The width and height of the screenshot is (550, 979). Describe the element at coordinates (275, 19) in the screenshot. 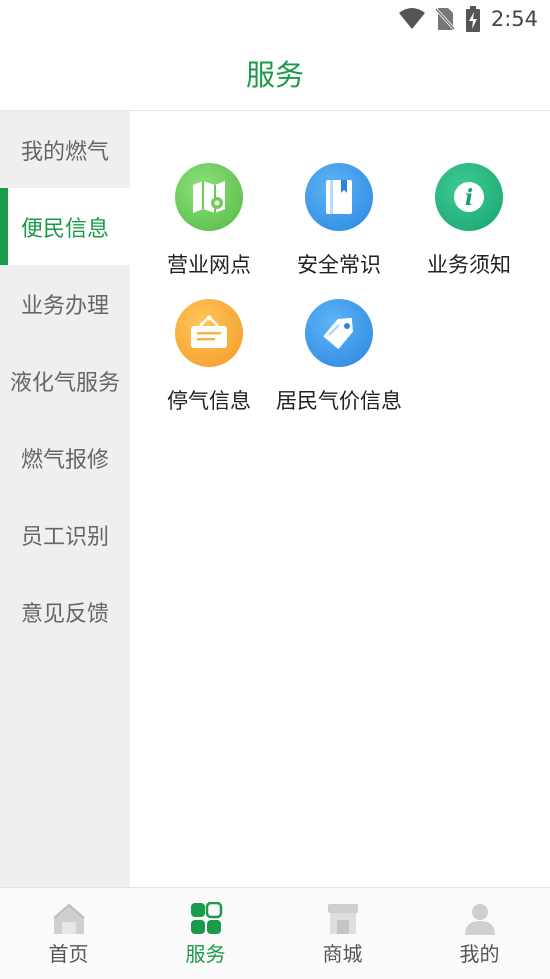

I see `status-bar: 2:54` at that location.